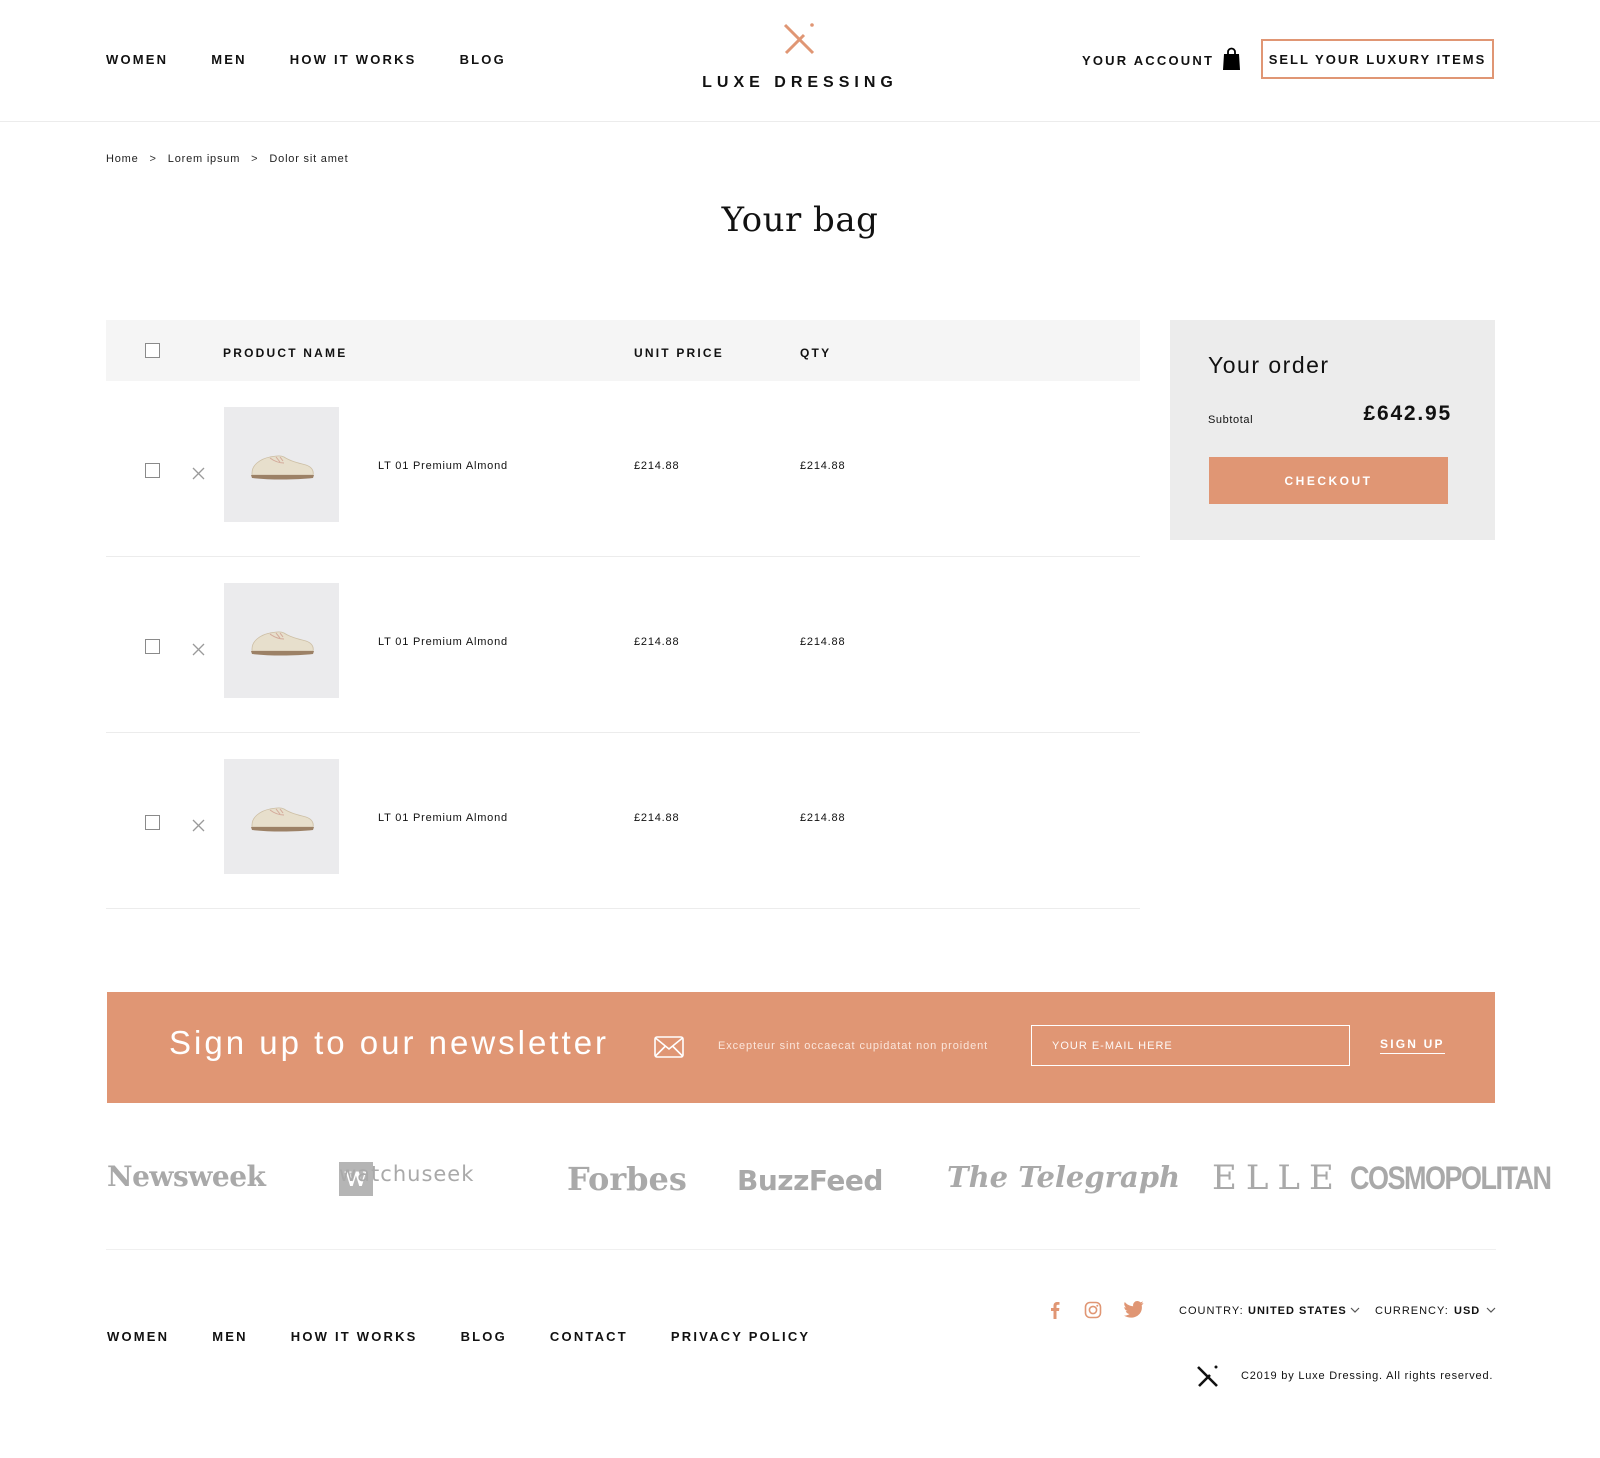 The image size is (1600, 1458). Describe the element at coordinates (1277, 1178) in the screenshot. I see `elle-logo: ELLE` at that location.